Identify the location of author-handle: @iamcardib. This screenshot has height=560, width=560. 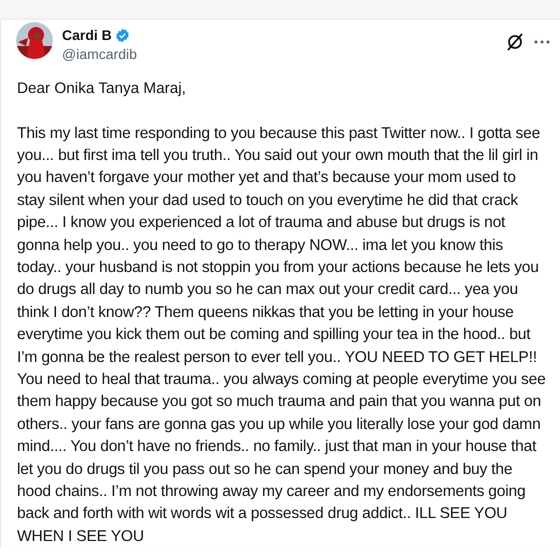
(279, 54).